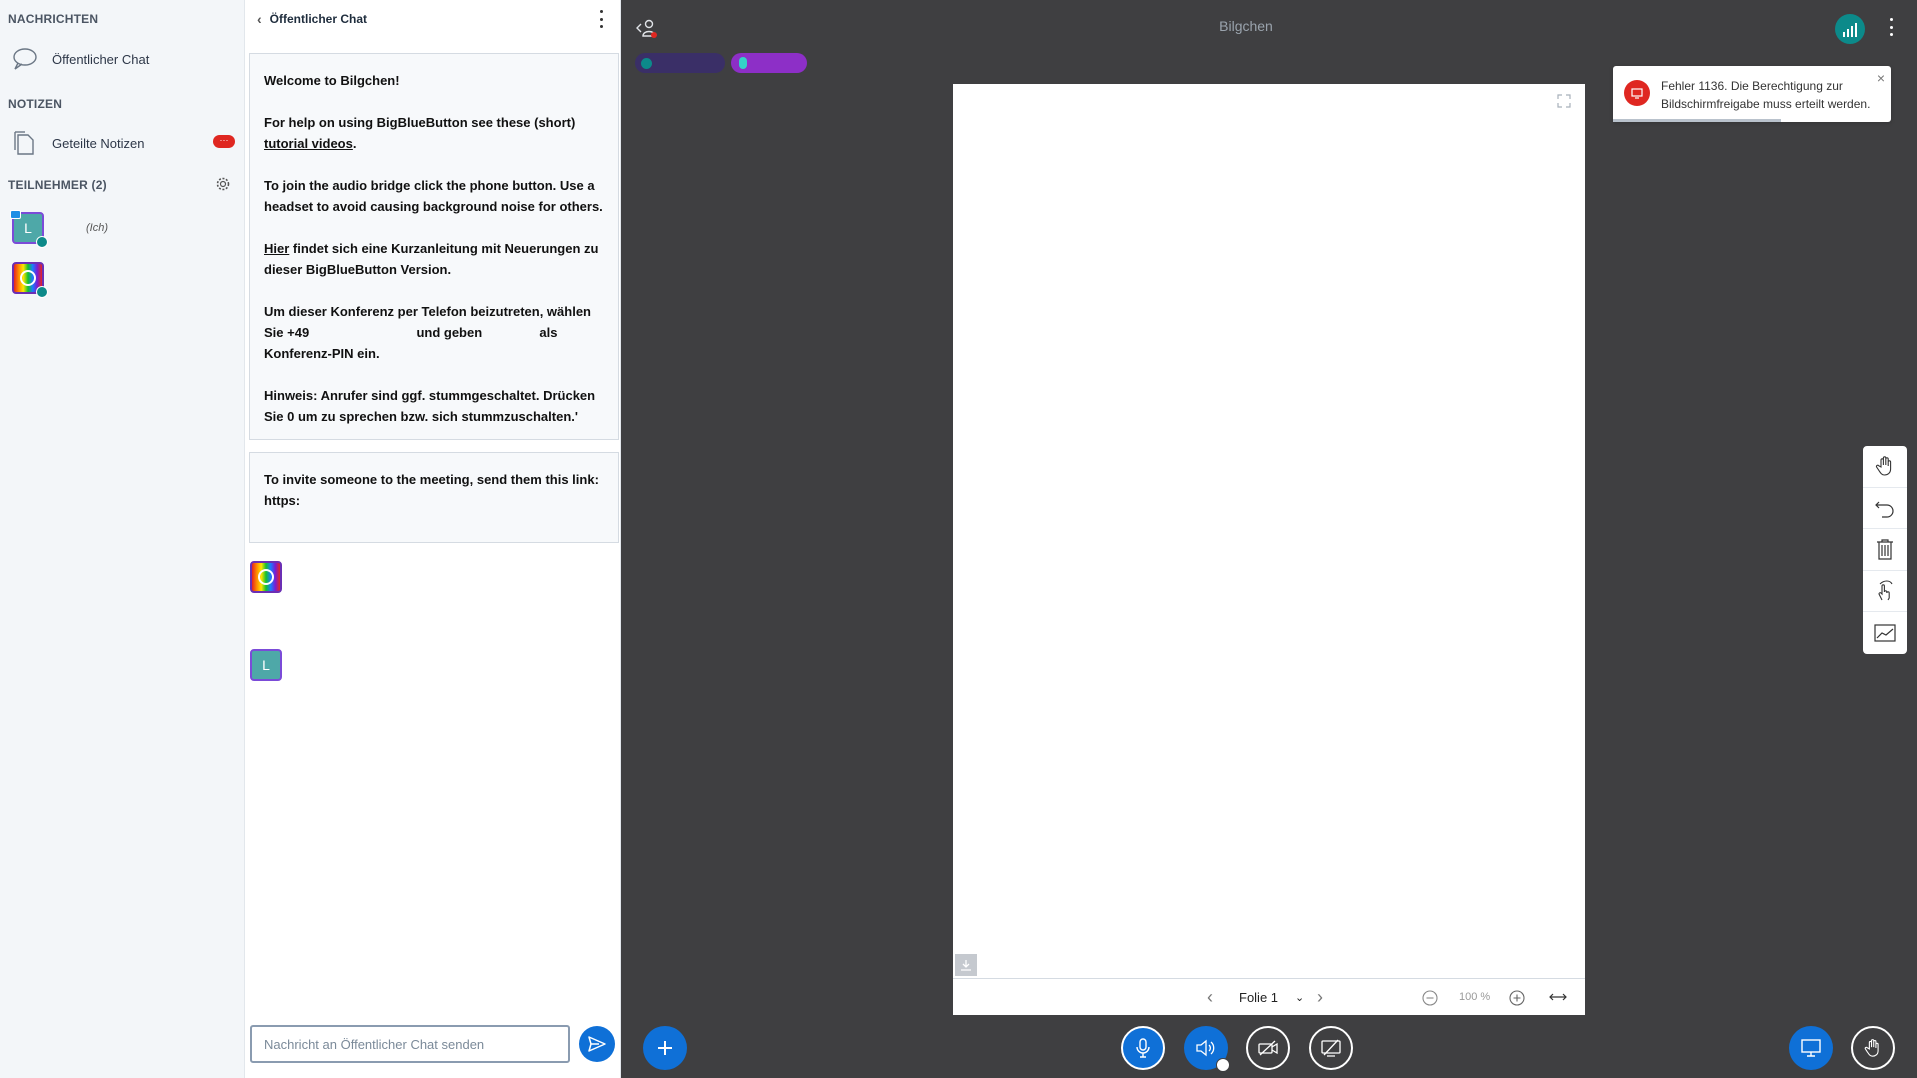 The image size is (1917, 1078). I want to click on undo-button, so click(1885, 509).